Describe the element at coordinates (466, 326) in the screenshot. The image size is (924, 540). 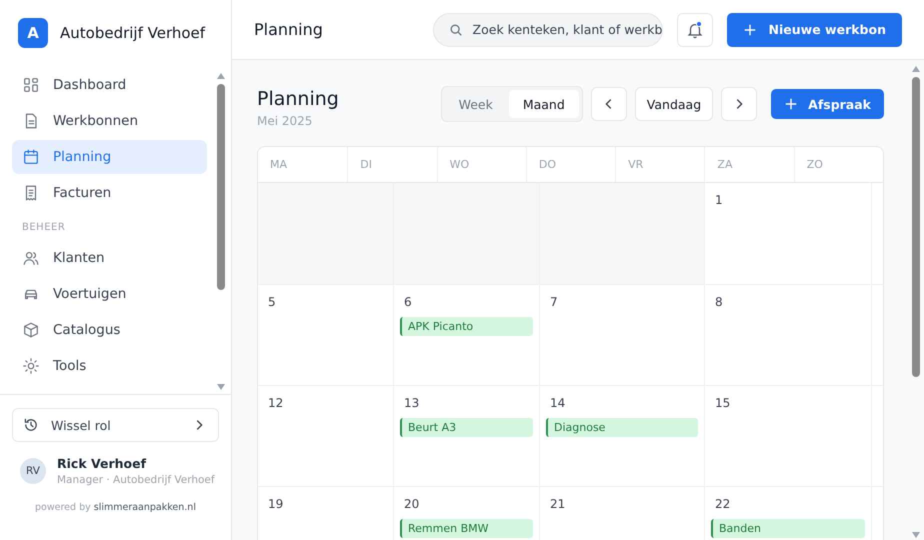
I see `appointment: APK Picanto` at that location.